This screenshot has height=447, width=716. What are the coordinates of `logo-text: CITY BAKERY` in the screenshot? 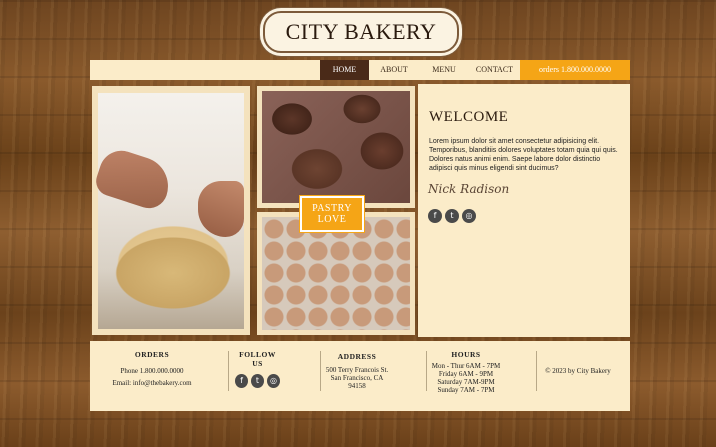 It's located at (361, 31).